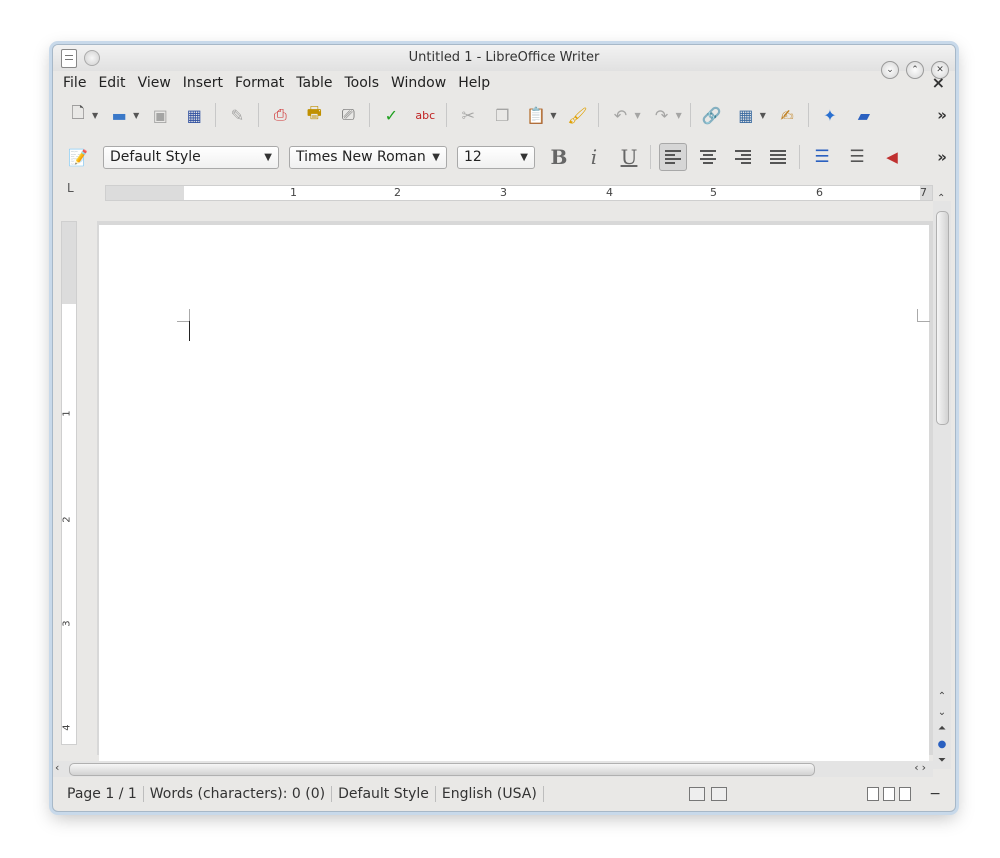 The width and height of the screenshot is (1000, 858). I want to click on copy-icon: ❐, so click(502, 115).